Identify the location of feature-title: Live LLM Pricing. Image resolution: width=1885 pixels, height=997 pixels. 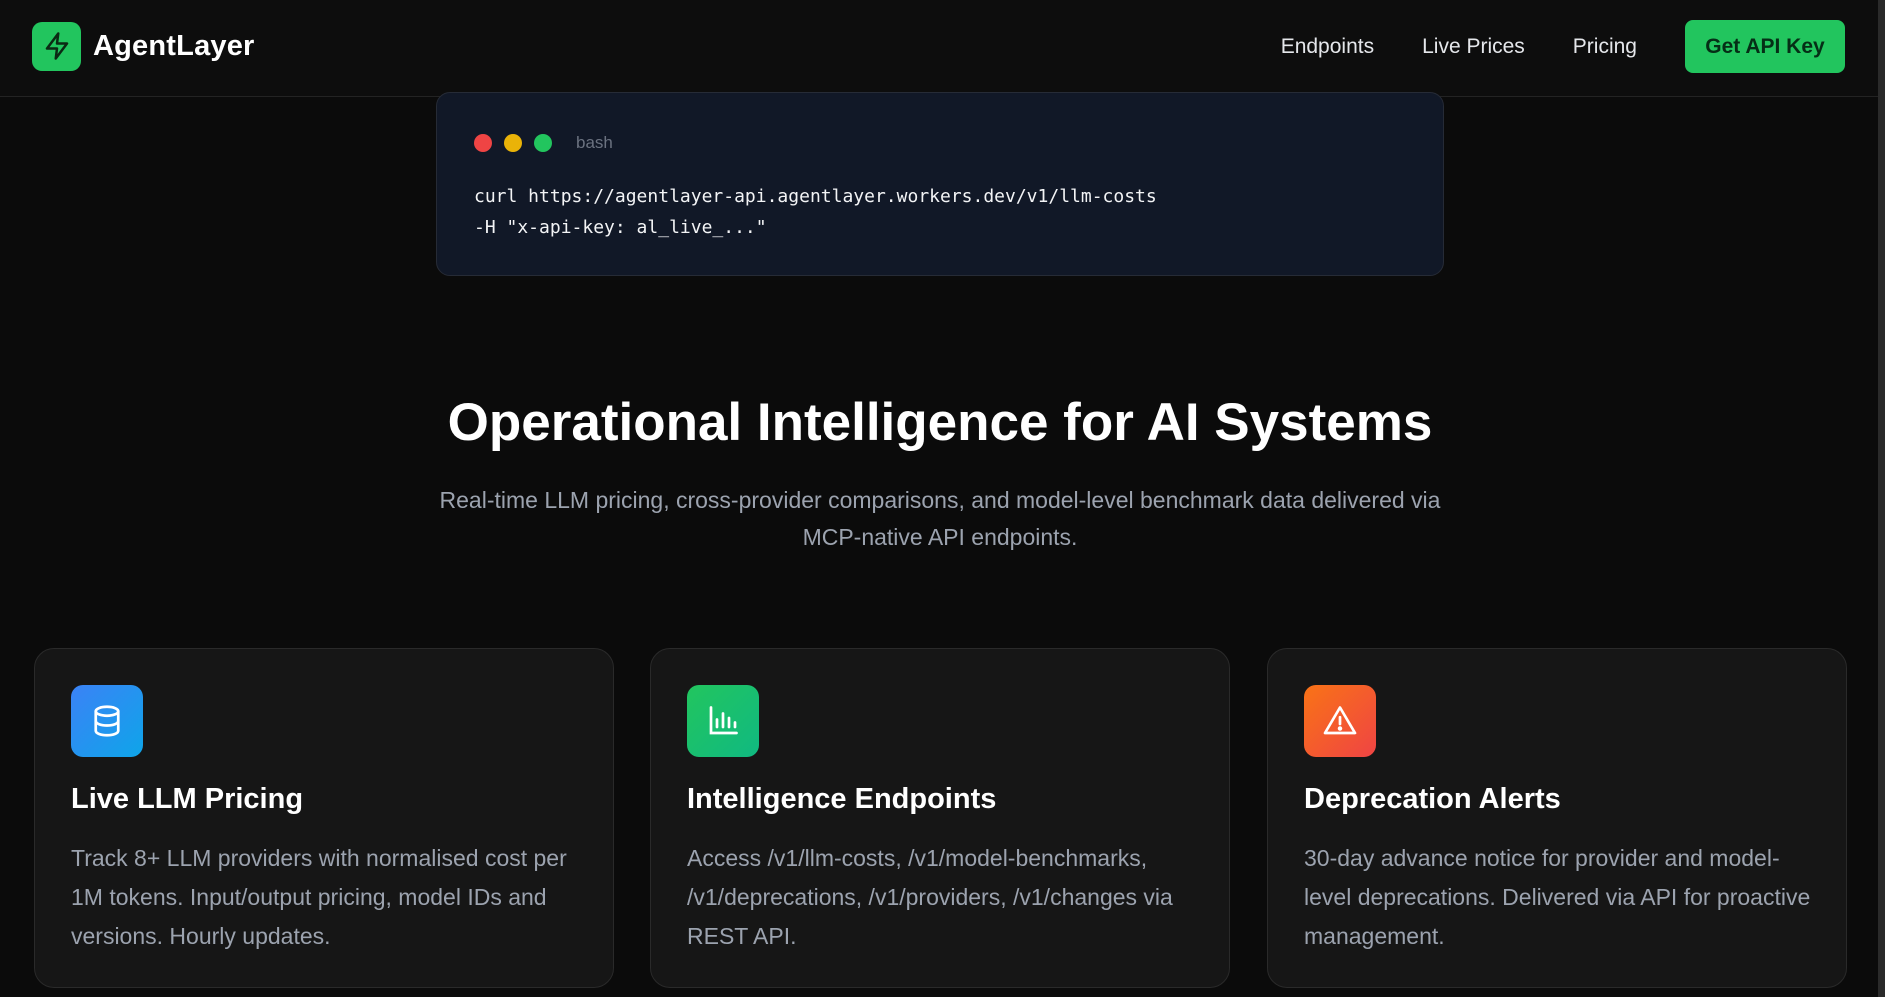
(187, 799).